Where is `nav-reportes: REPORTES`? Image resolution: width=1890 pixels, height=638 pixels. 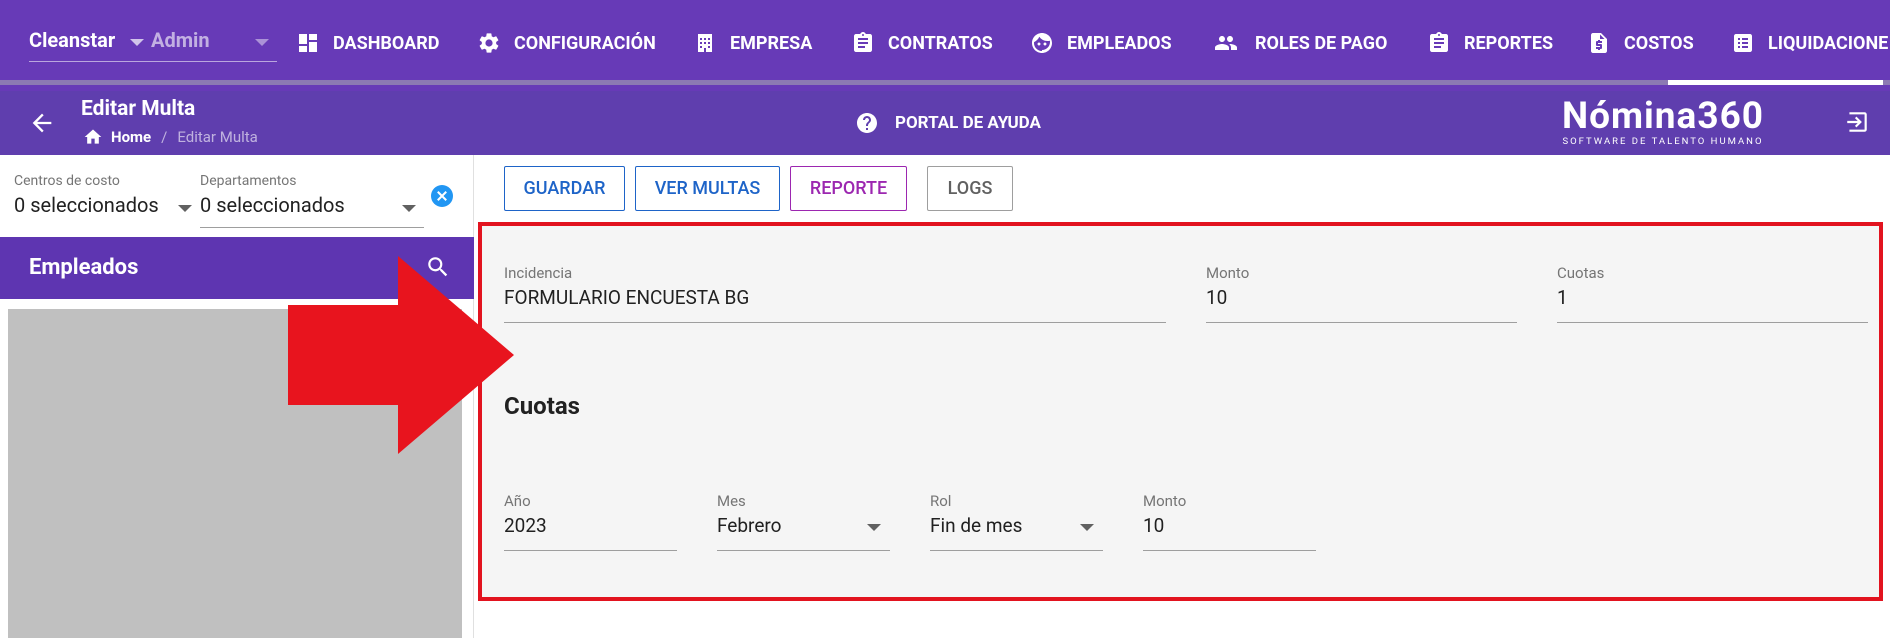 nav-reportes: REPORTES is located at coordinates (1490, 43).